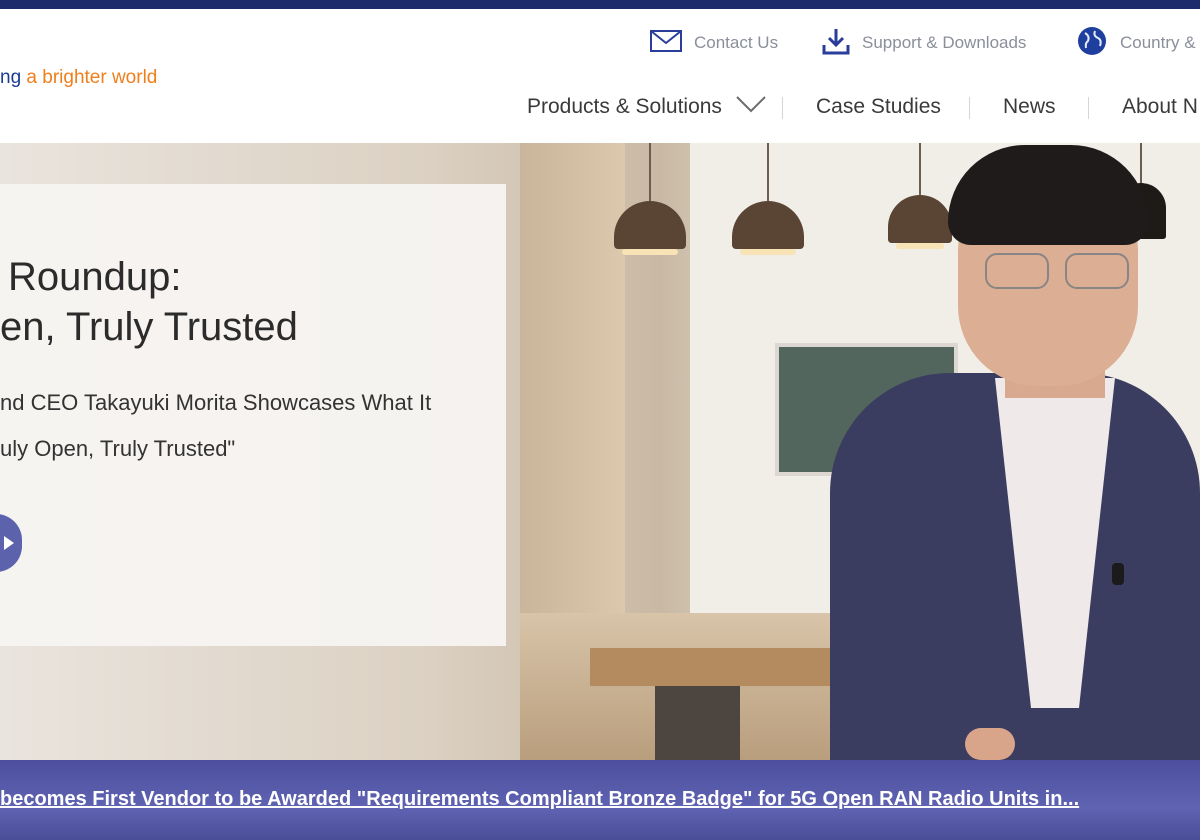  Describe the element at coordinates (715, 667) in the screenshot. I see `hero-bench` at that location.